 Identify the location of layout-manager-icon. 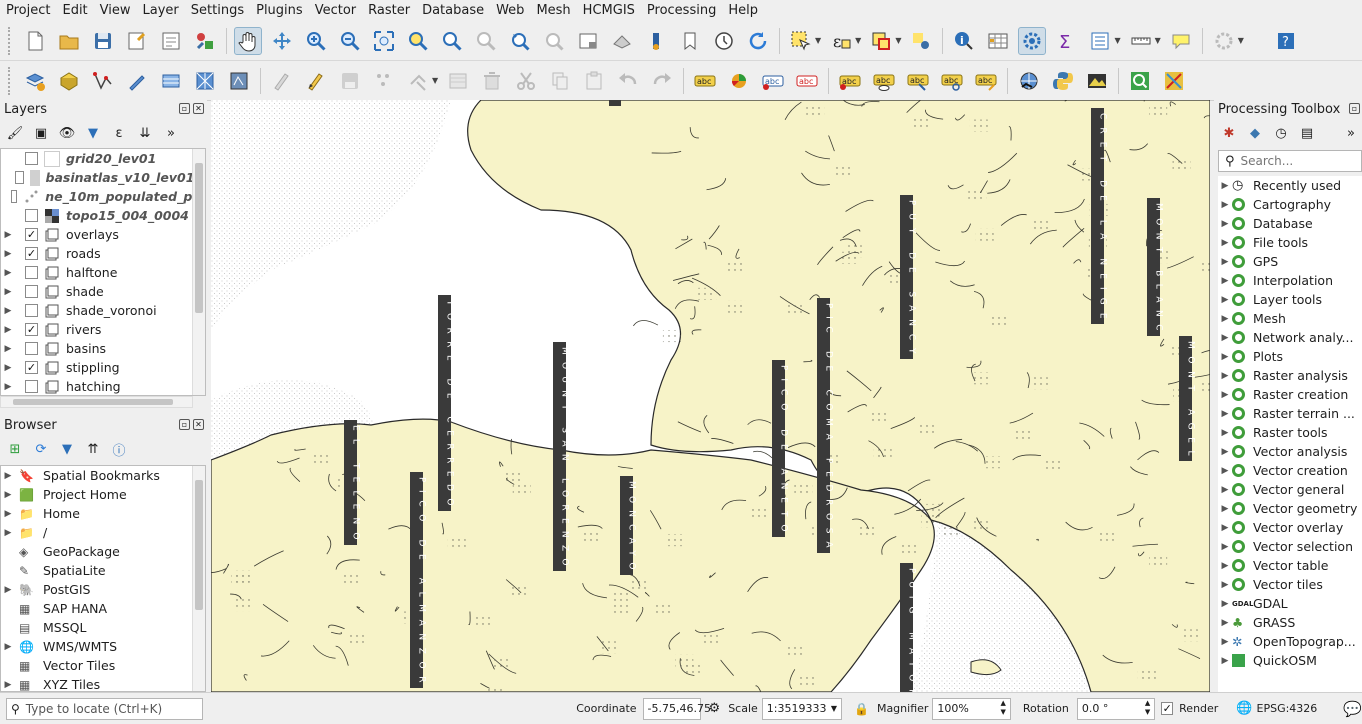
(171, 41).